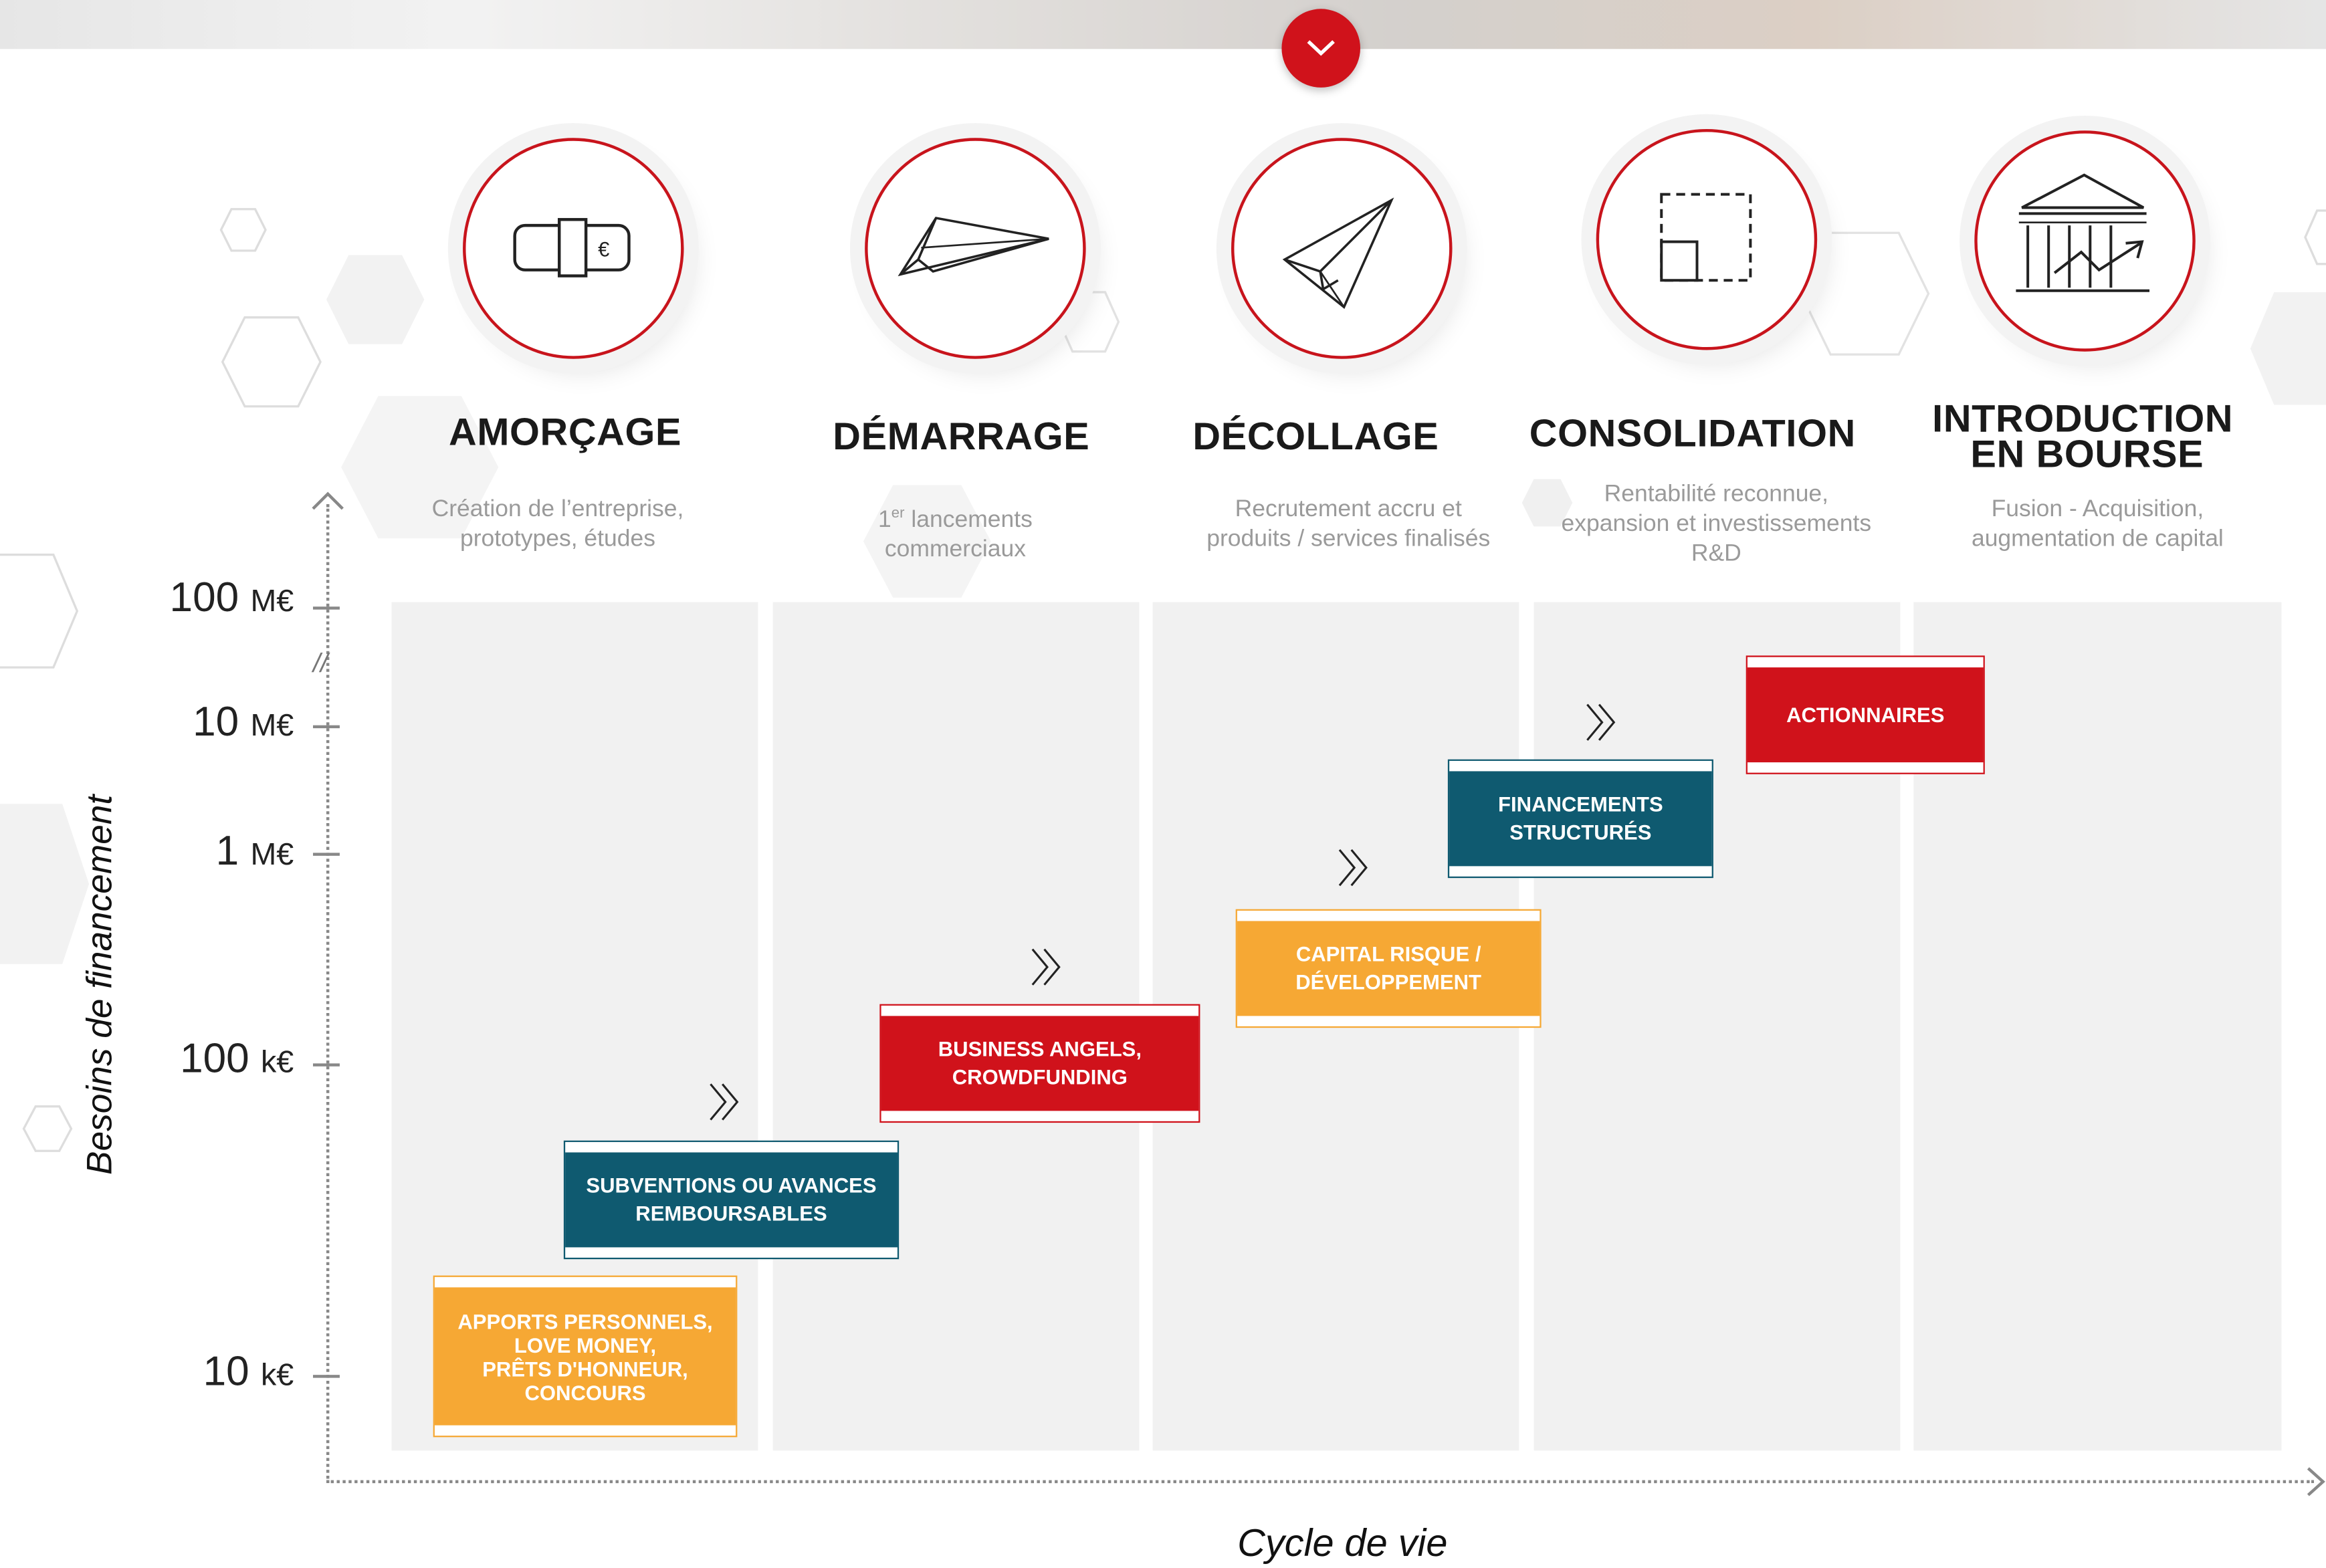  What do you see at coordinates (1580, 819) in the screenshot?
I see `funding-box-financements-structures: FINANCEMENTS STRUCTURÉS` at bounding box center [1580, 819].